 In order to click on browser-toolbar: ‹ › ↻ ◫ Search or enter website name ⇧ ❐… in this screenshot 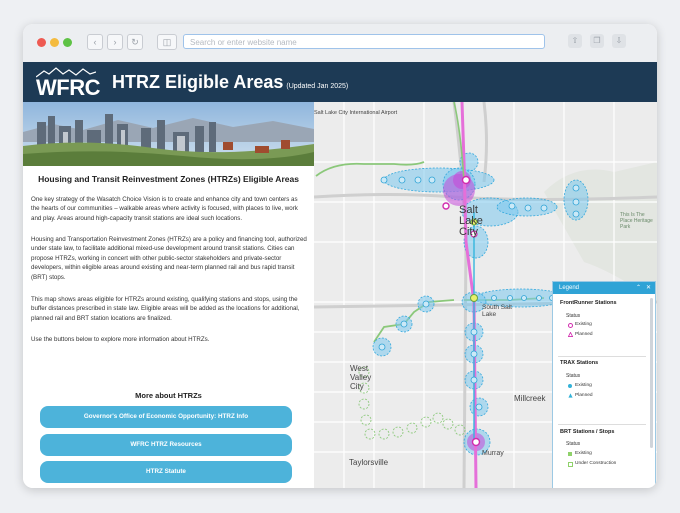, I will do `click(340, 43)`.